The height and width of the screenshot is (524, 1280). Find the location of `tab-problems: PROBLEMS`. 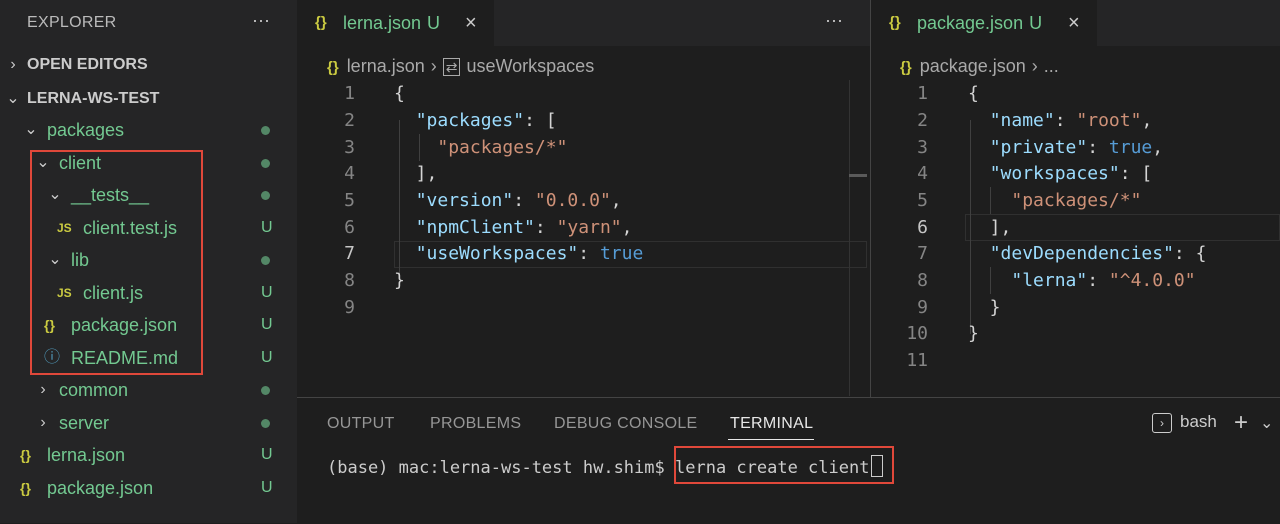

tab-problems: PROBLEMS is located at coordinates (475, 424).